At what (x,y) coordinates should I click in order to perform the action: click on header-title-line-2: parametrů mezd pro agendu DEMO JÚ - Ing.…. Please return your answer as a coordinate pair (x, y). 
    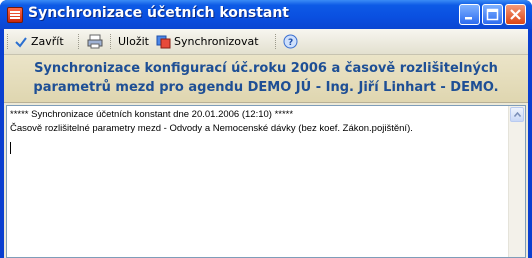
    Looking at the image, I should click on (266, 87).